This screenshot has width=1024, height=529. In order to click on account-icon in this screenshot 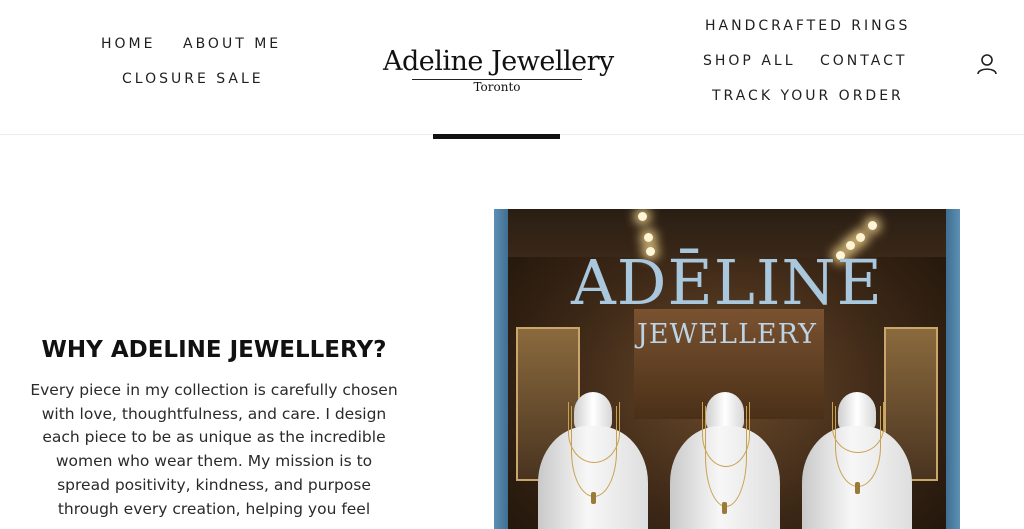, I will do `click(987, 64)`.